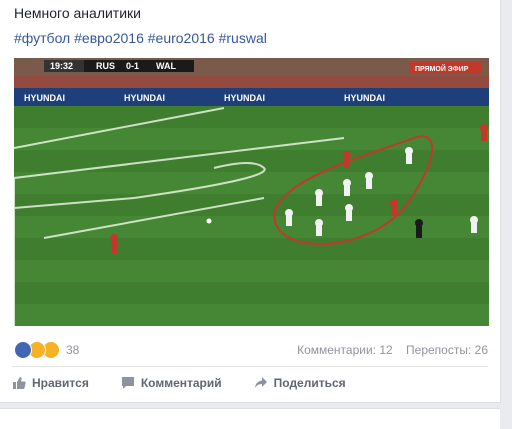 The width and height of the screenshot is (512, 429). Describe the element at coordinates (250, 366) in the screenshot. I see `divider` at that location.